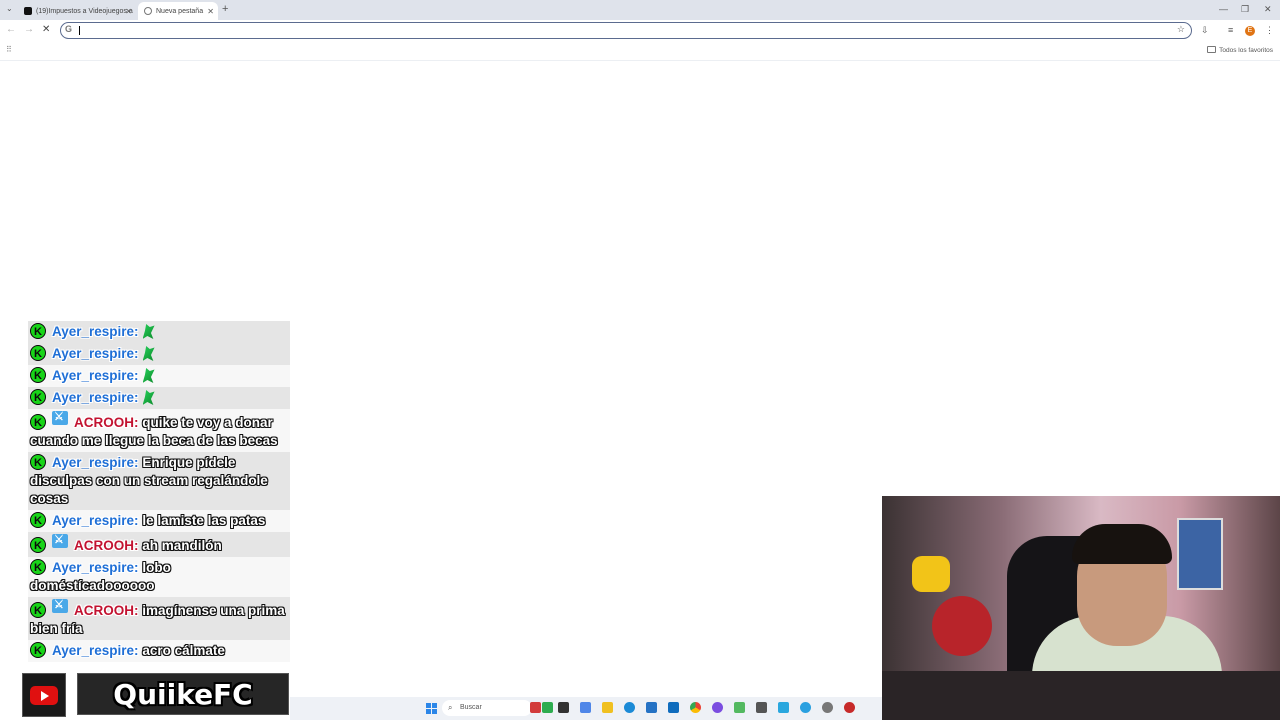  I want to click on tab-new-tab: Nueva pestaña ✕, so click(178, 11).